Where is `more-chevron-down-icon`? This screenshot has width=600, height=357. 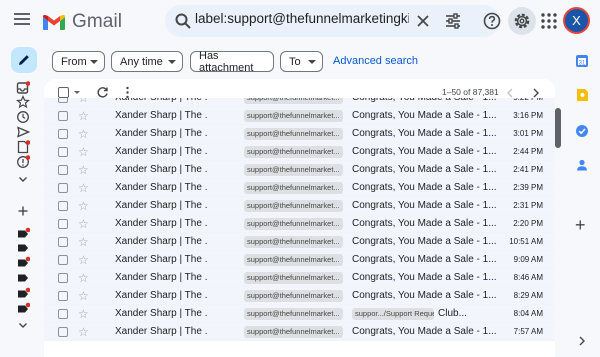 more-chevron-down-icon is located at coordinates (23, 179).